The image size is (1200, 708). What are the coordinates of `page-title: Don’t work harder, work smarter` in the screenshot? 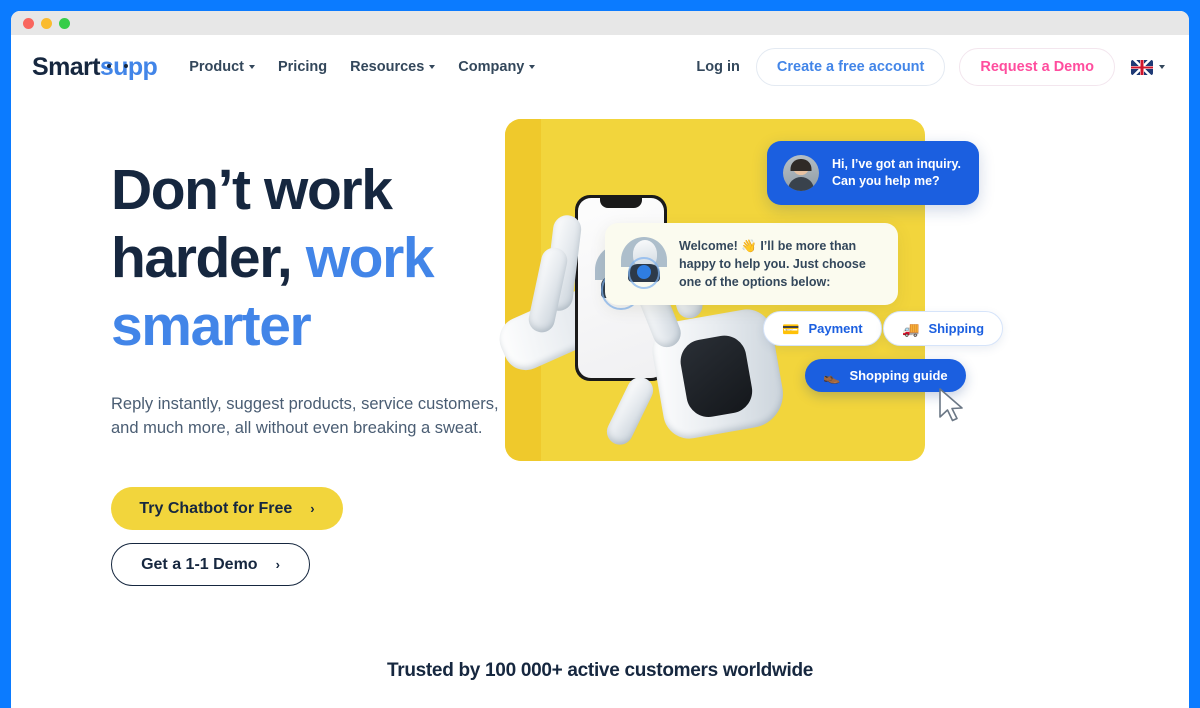 It's located at (308, 258).